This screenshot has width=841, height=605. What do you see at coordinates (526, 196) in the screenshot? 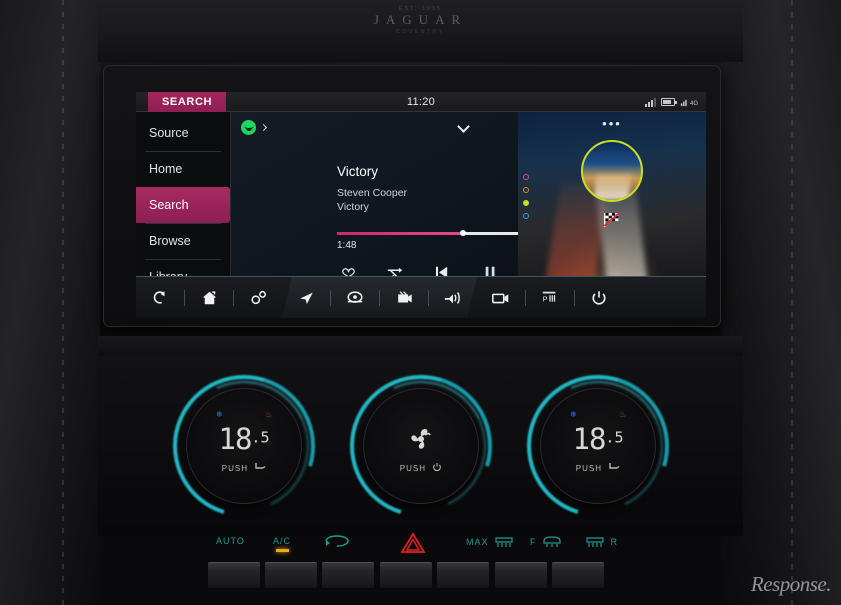
I see `nav-dot-list` at bounding box center [526, 196].